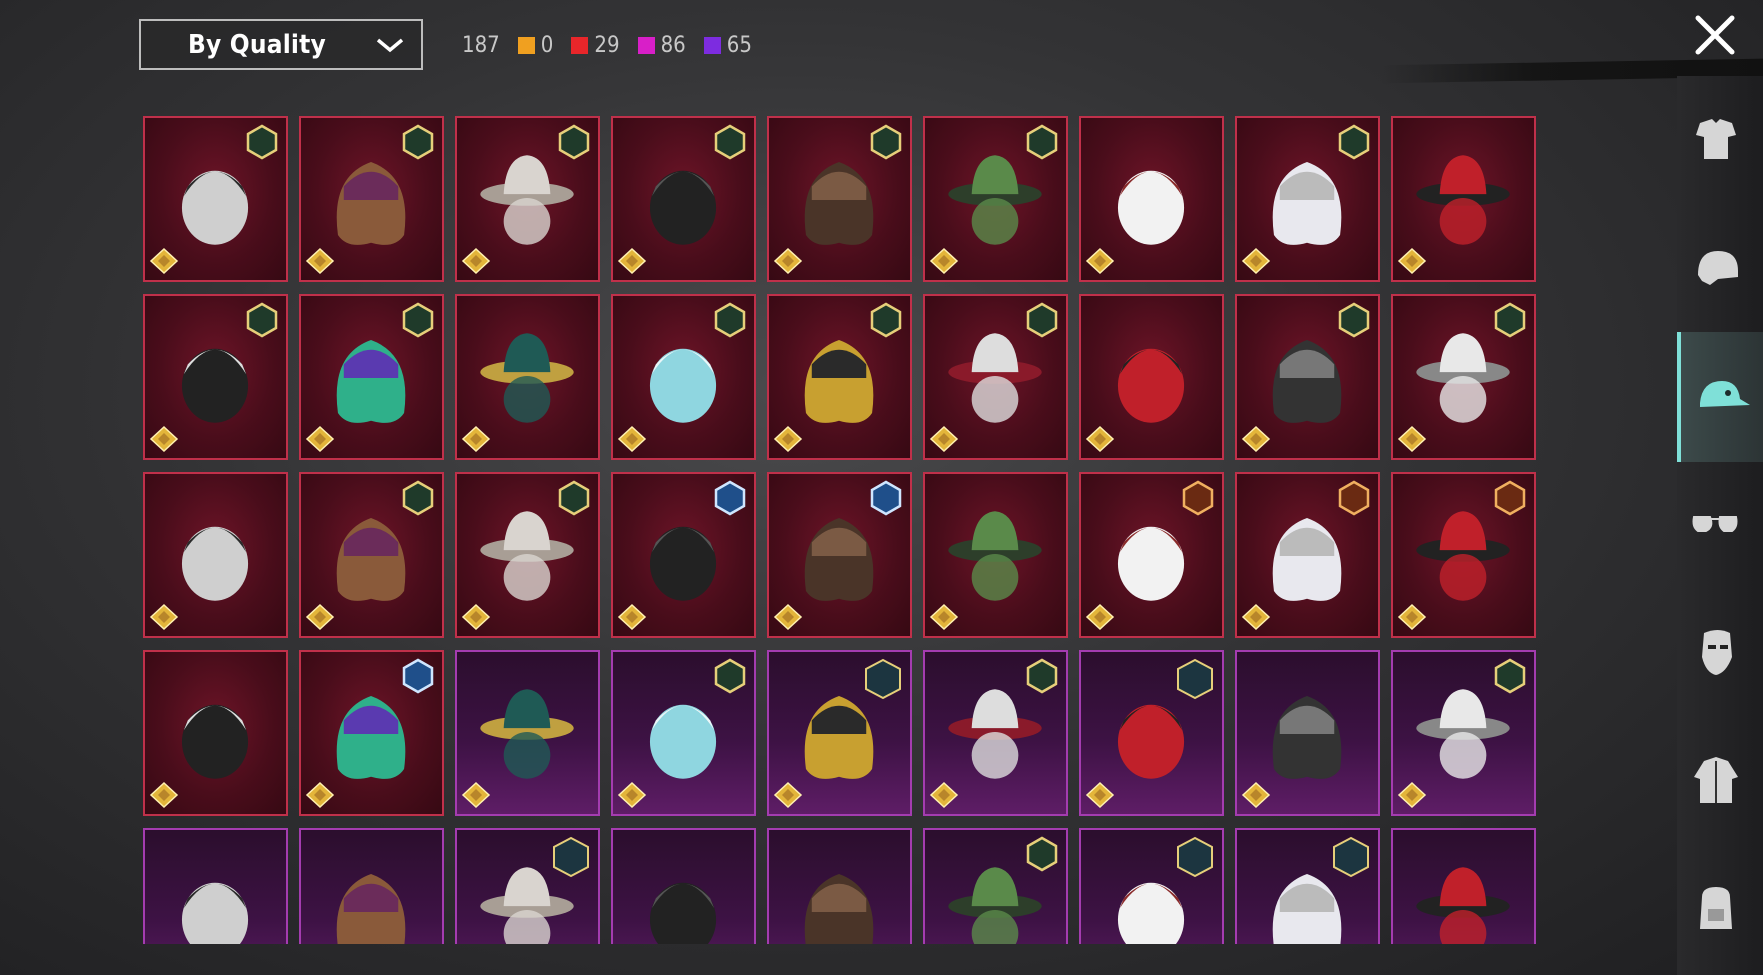 The height and width of the screenshot is (975, 1763). Describe the element at coordinates (1720, 397) in the screenshot. I see `sidebar-cap-tab` at that location.